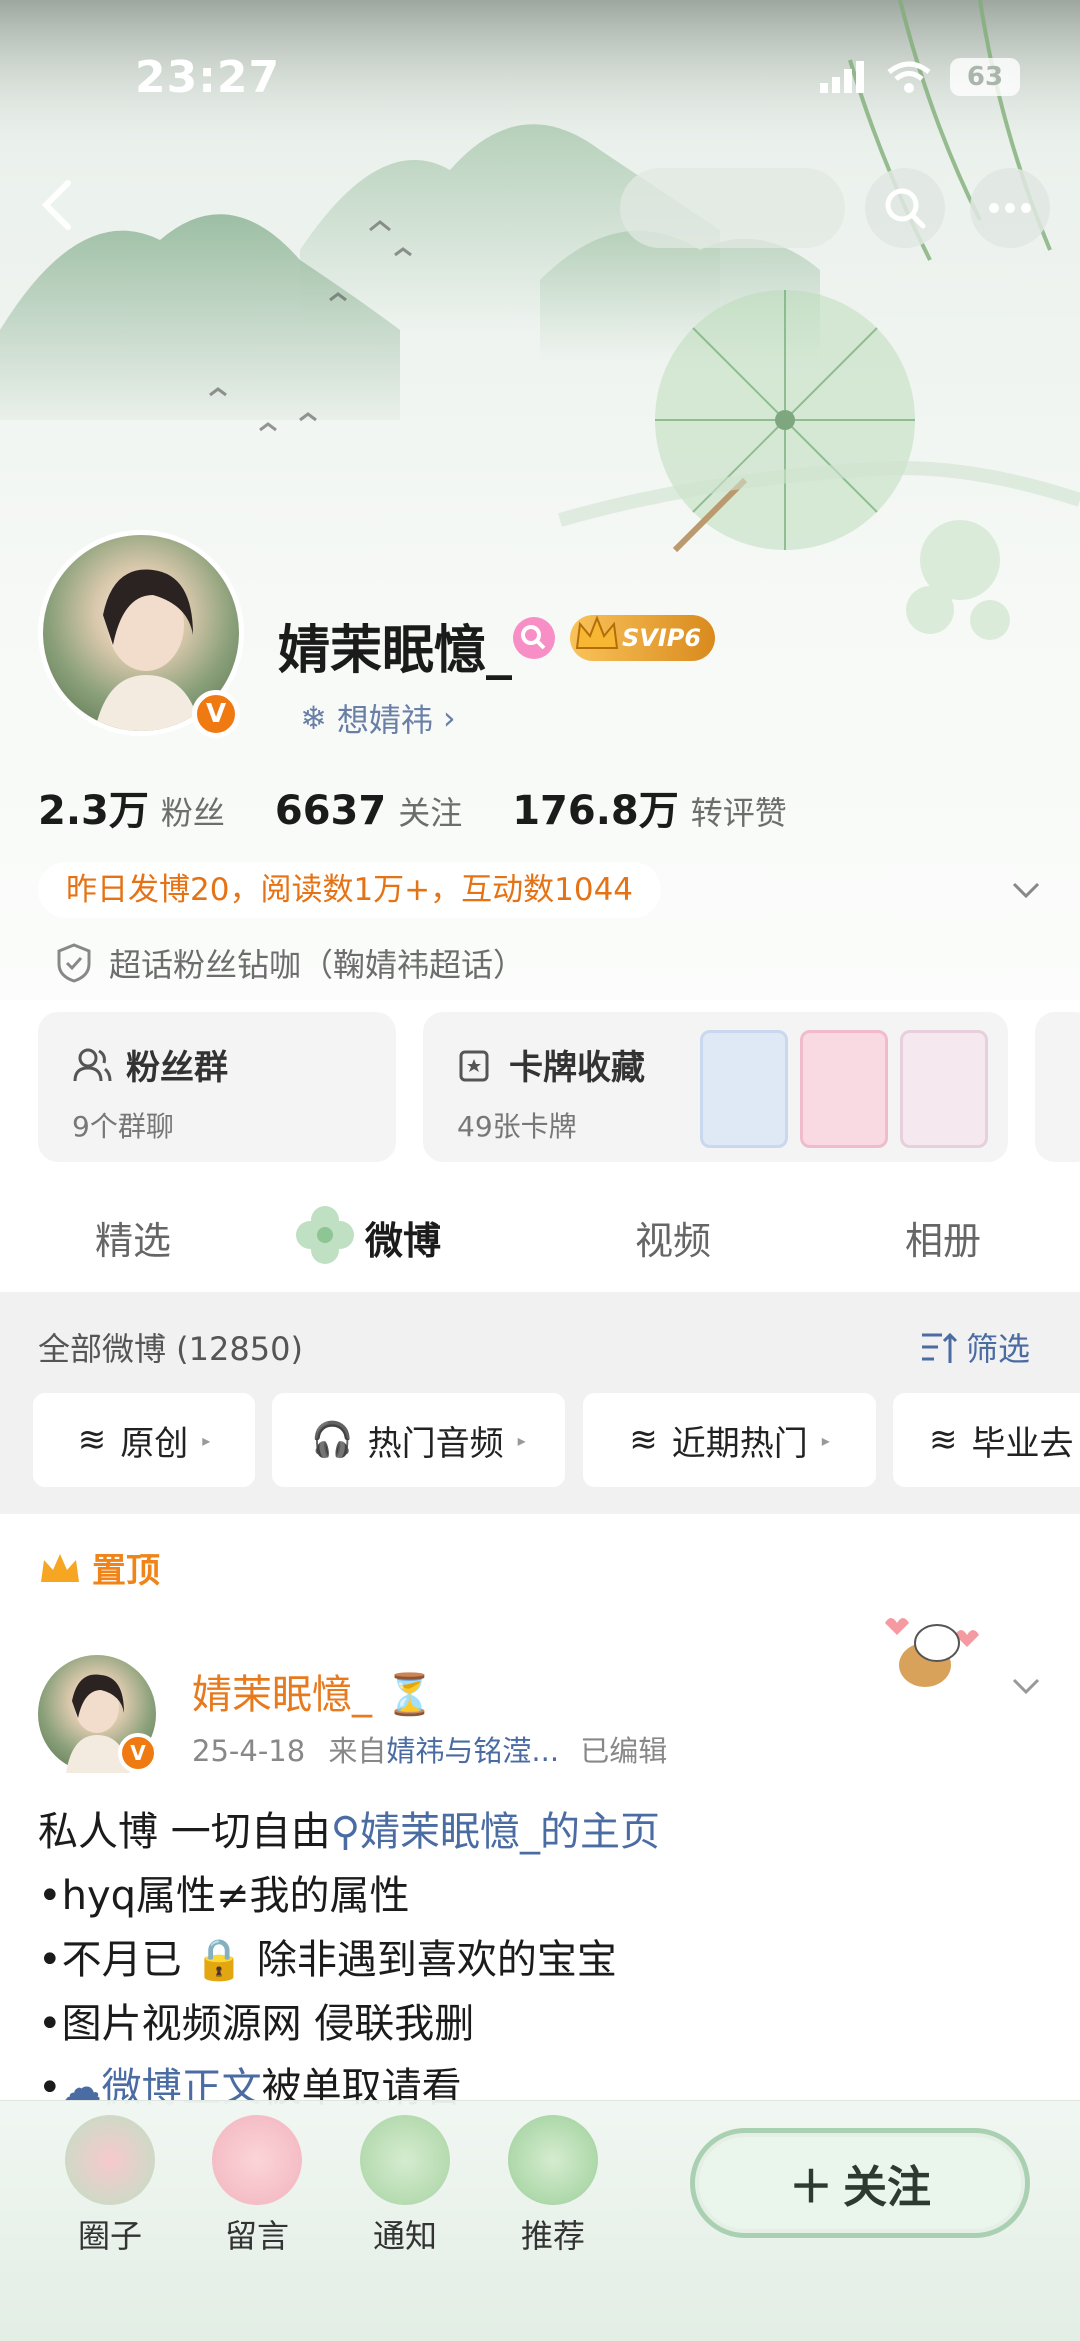 The width and height of the screenshot is (1080, 2341). Describe the element at coordinates (123, 1126) in the screenshot. I see `fans-group-sub: 9个群聊` at that location.